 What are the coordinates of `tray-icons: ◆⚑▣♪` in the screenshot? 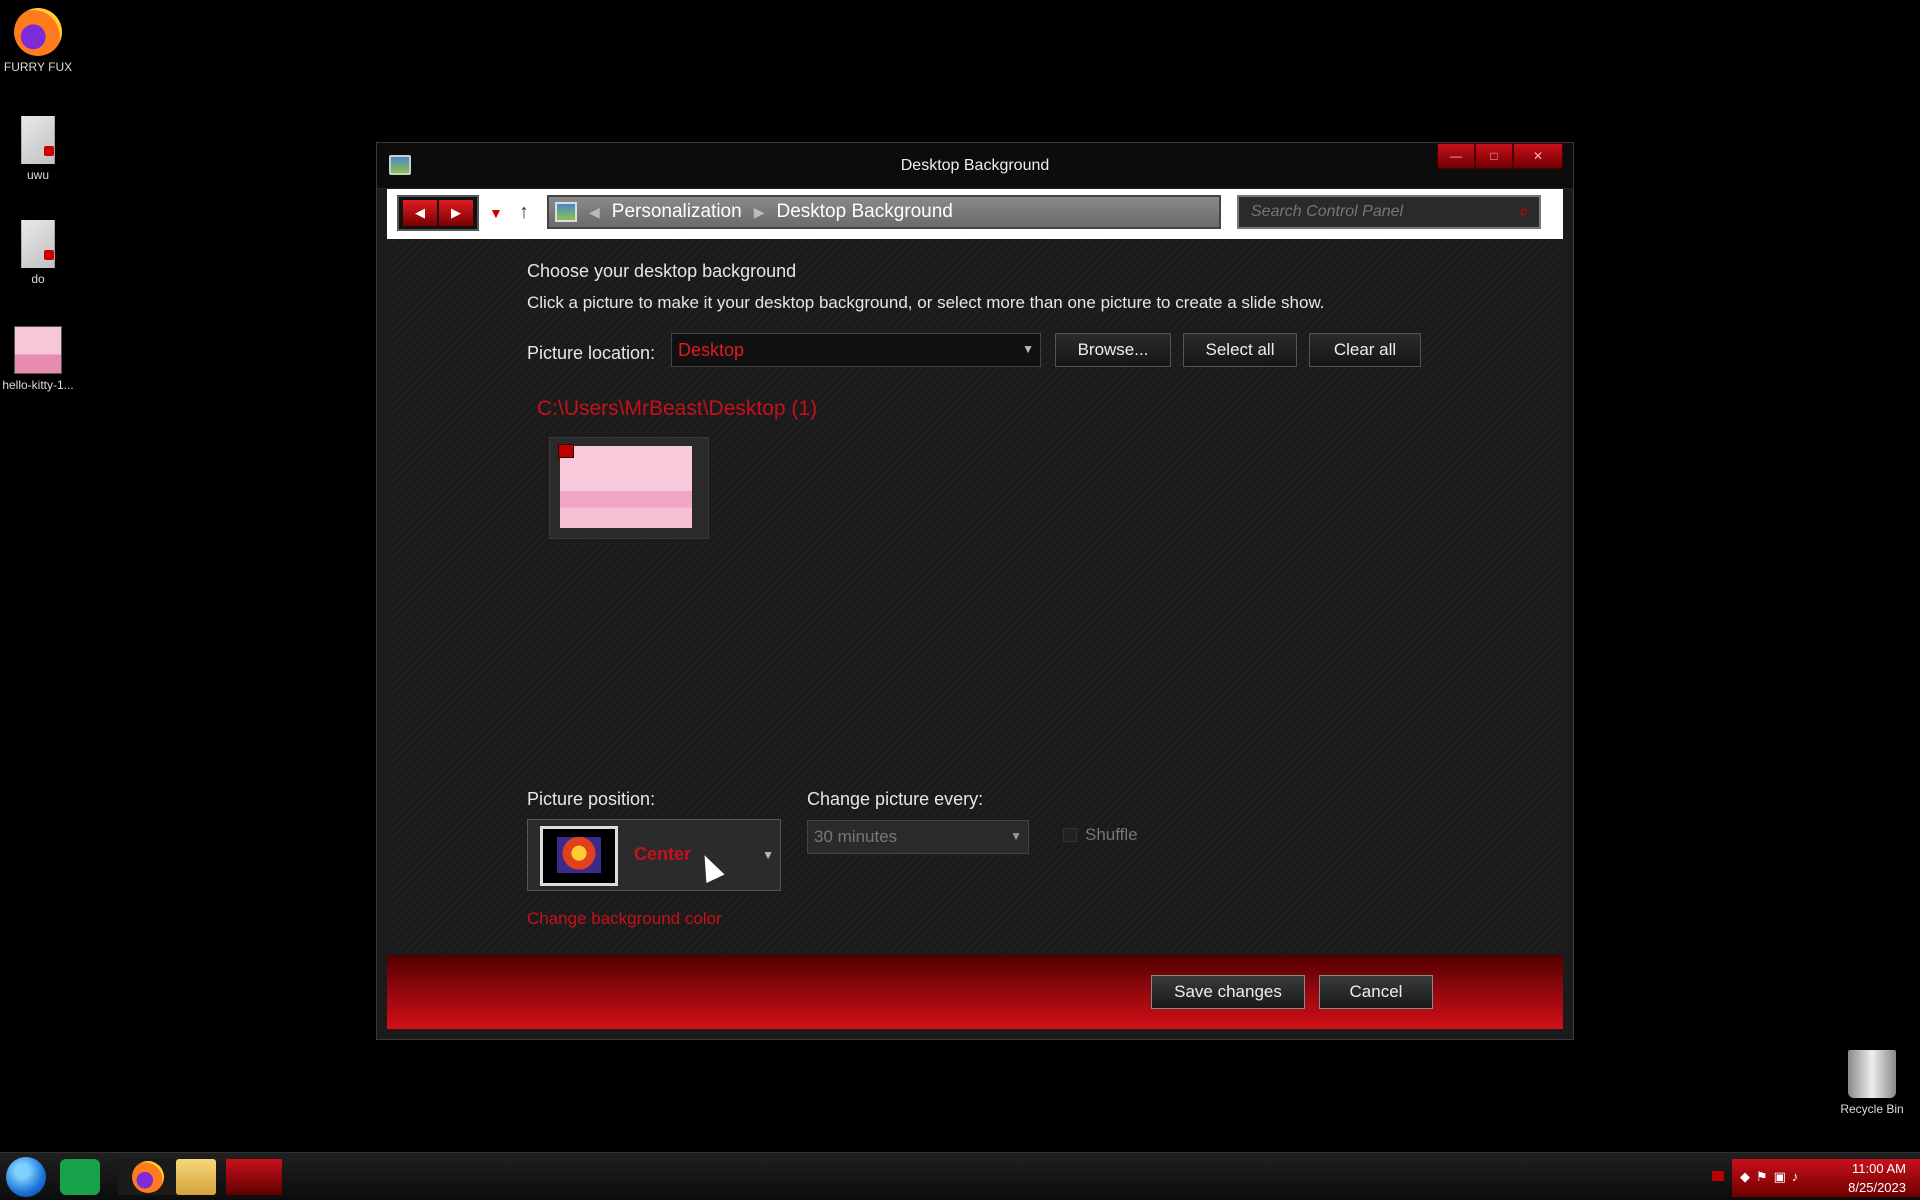 It's located at (1772, 1177).